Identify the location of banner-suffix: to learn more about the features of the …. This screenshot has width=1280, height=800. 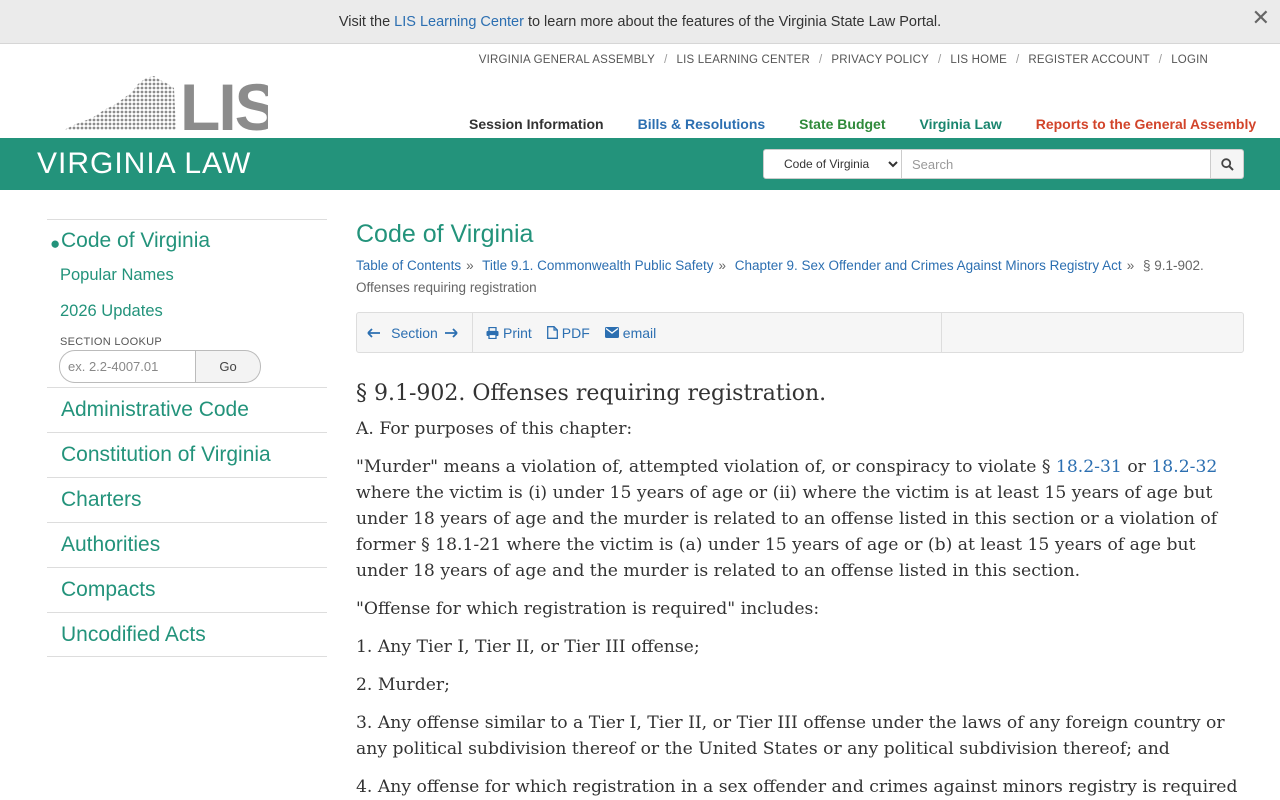
(734, 21).